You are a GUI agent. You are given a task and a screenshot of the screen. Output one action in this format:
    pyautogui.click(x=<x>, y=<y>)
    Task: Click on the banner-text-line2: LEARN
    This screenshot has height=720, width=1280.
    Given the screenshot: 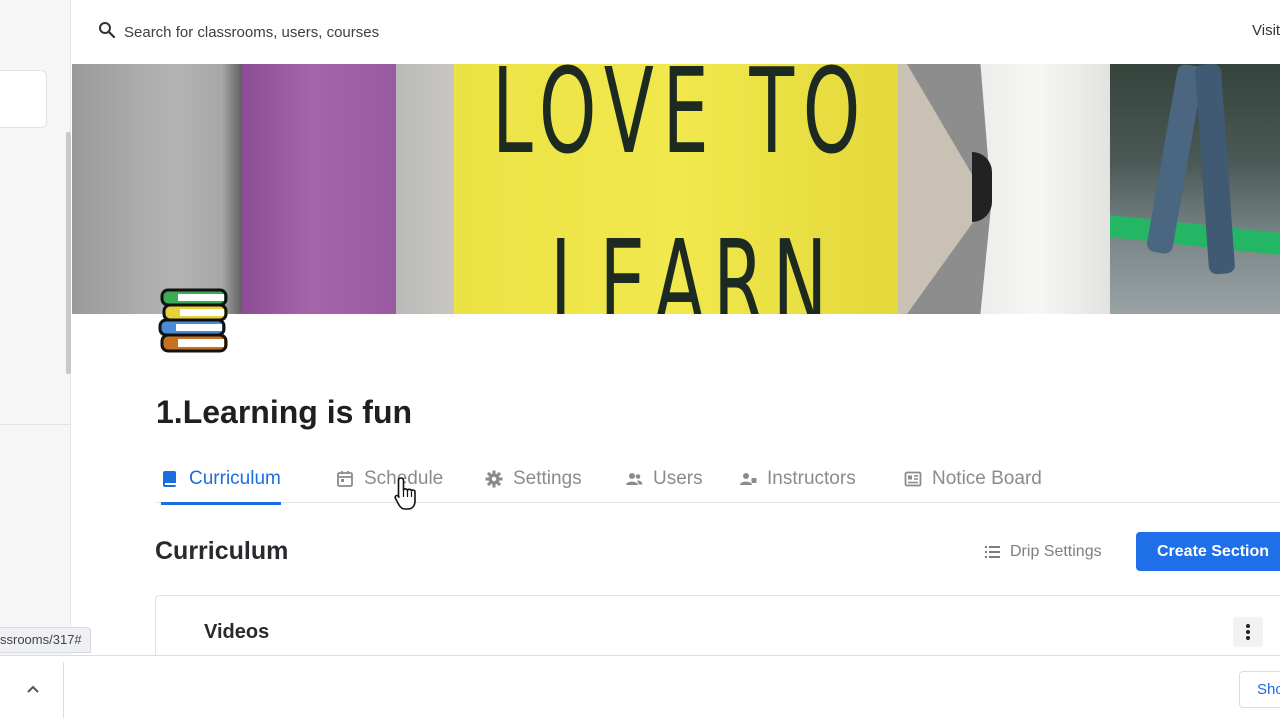 What is the action you would take?
    pyautogui.click(x=693, y=264)
    